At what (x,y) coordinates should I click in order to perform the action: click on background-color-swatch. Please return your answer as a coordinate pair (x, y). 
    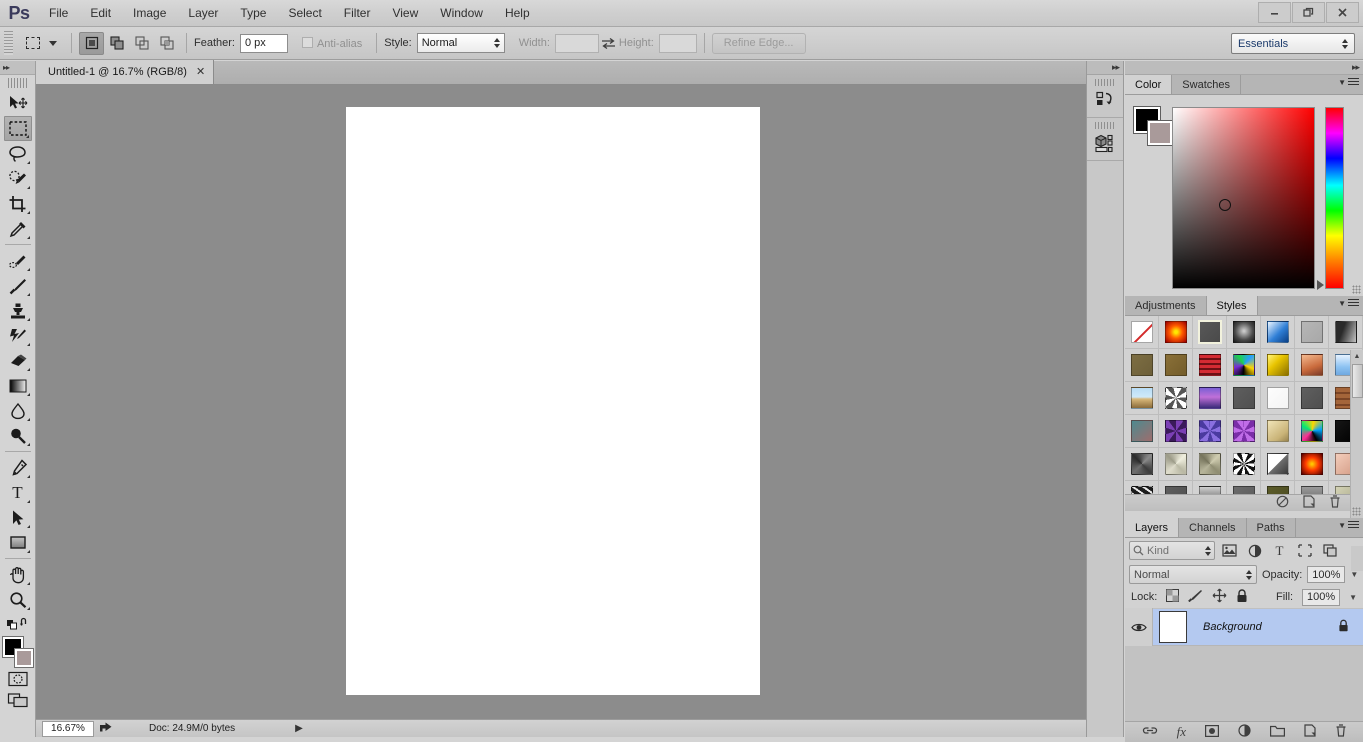
    Looking at the image, I should click on (1160, 133).